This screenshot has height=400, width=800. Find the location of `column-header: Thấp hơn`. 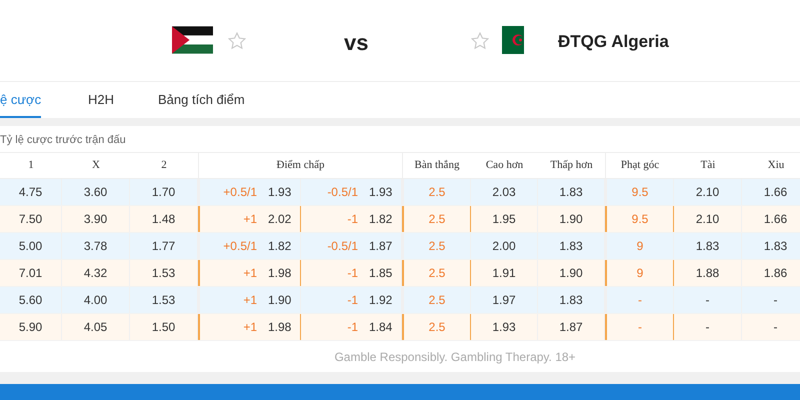

column-header: Thấp hơn is located at coordinates (571, 166).